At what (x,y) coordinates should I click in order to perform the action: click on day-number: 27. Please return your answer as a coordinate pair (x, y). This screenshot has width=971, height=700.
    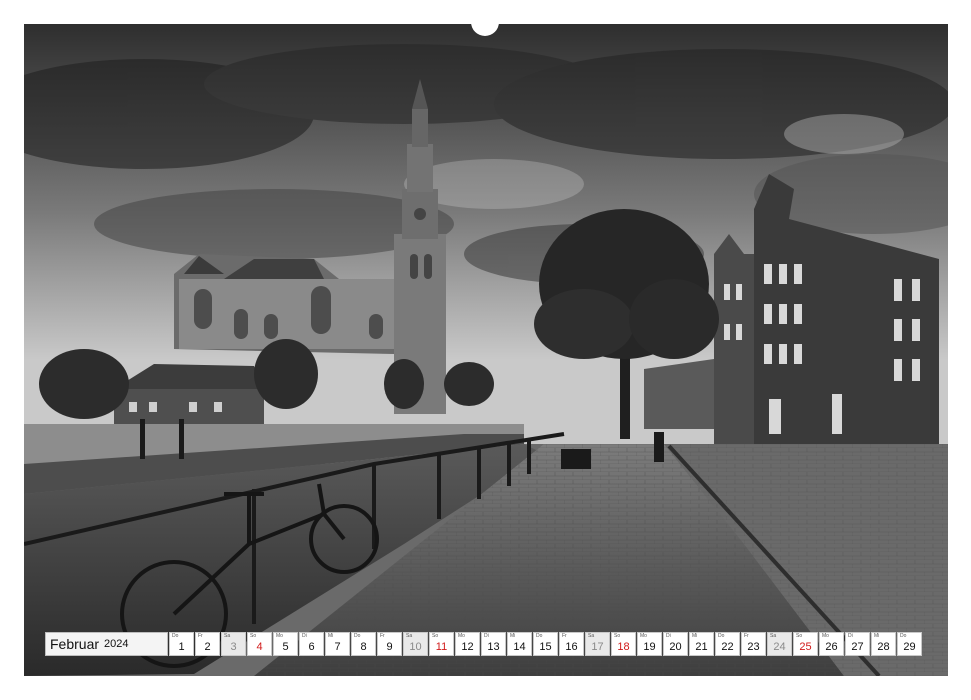
    Looking at the image, I should click on (857, 647).